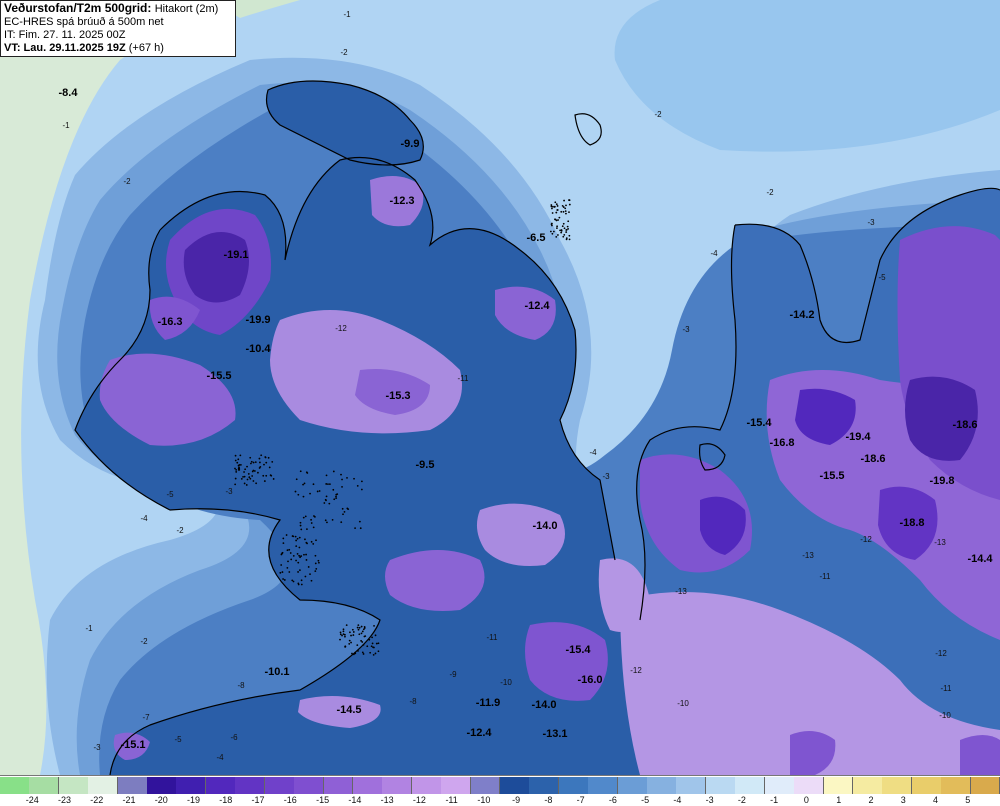 The height and width of the screenshot is (806, 1000). I want to click on temperature-value-label: -9.9, so click(410, 144).